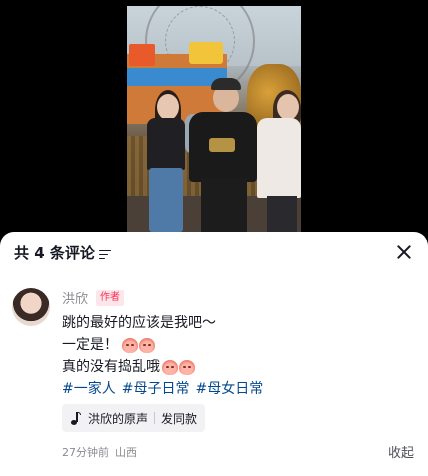 The image size is (428, 476). I want to click on comment-meta: 27分钟前 山西, so click(99, 452).